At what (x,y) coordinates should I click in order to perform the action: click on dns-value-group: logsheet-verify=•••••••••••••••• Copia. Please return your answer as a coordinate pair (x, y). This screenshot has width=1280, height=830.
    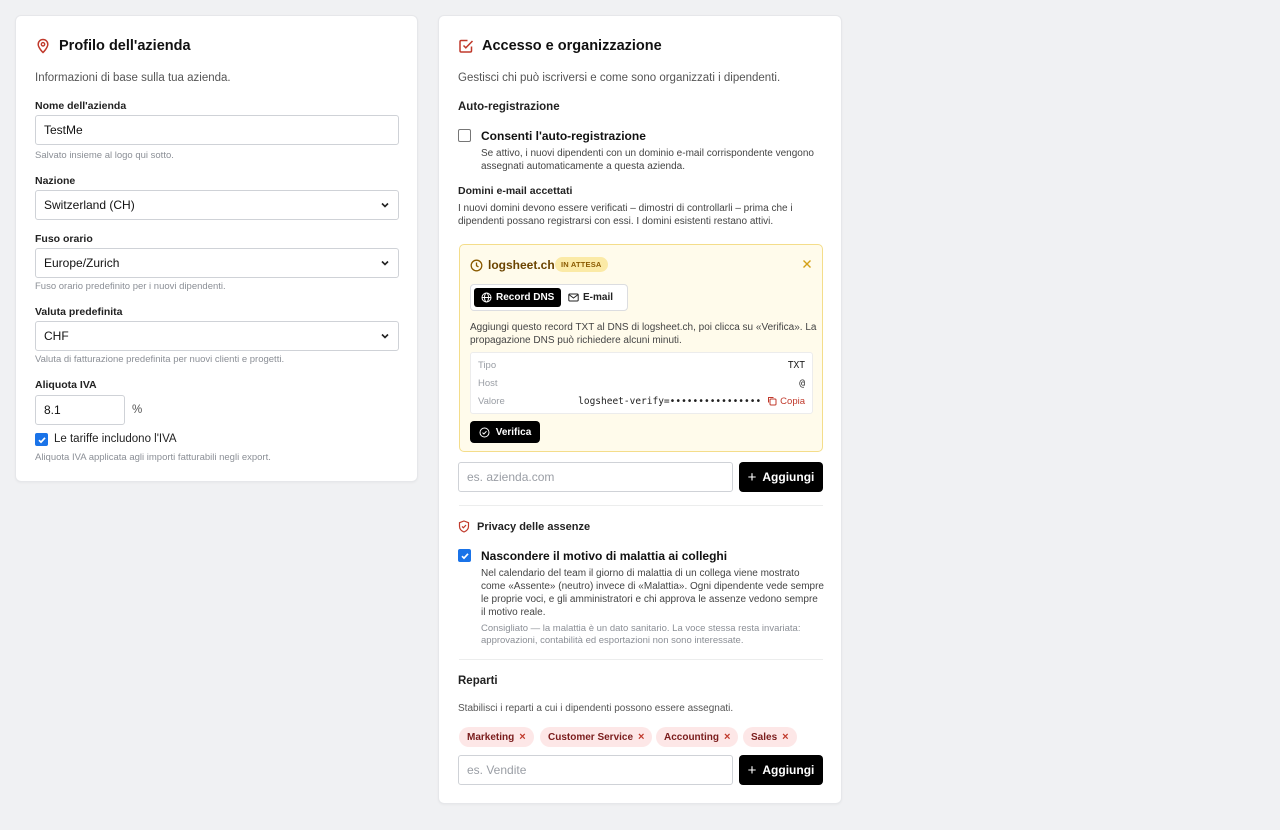
    Looking at the image, I should click on (691, 401).